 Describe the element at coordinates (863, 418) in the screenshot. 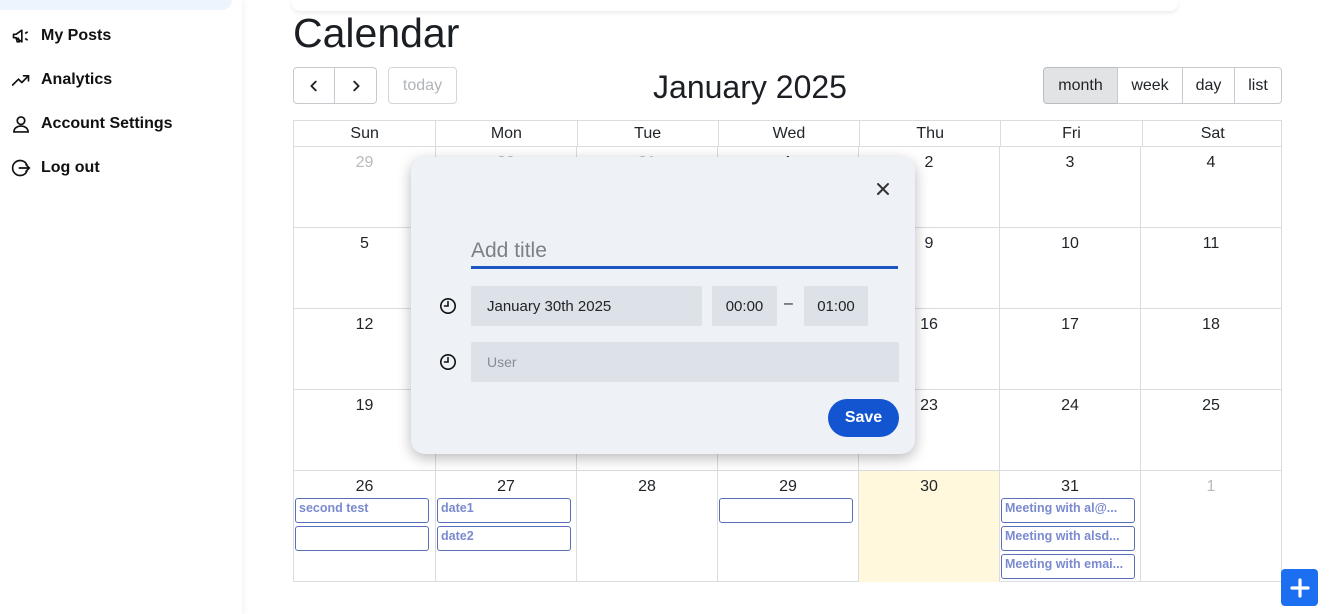

I see `save-button: Save` at that location.